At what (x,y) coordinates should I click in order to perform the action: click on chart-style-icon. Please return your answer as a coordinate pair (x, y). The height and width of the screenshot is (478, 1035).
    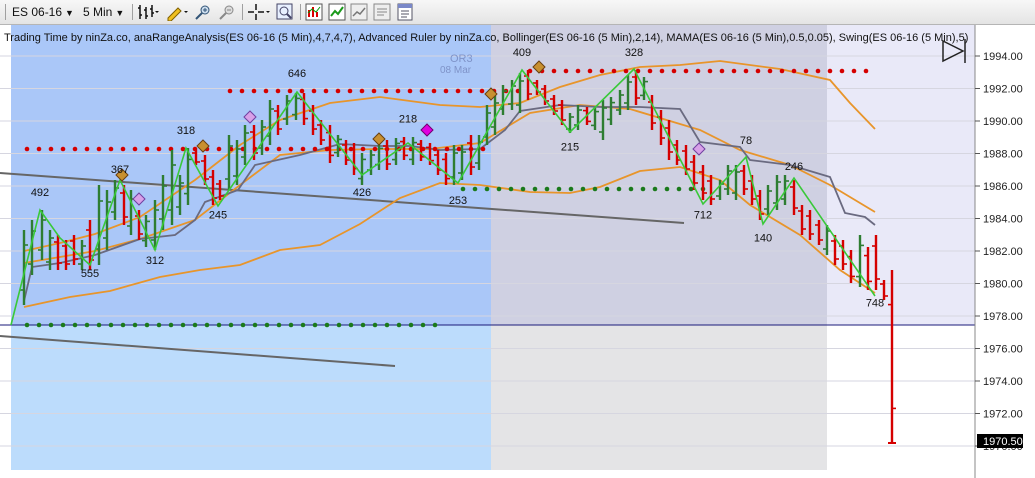
    Looking at the image, I should click on (359, 12).